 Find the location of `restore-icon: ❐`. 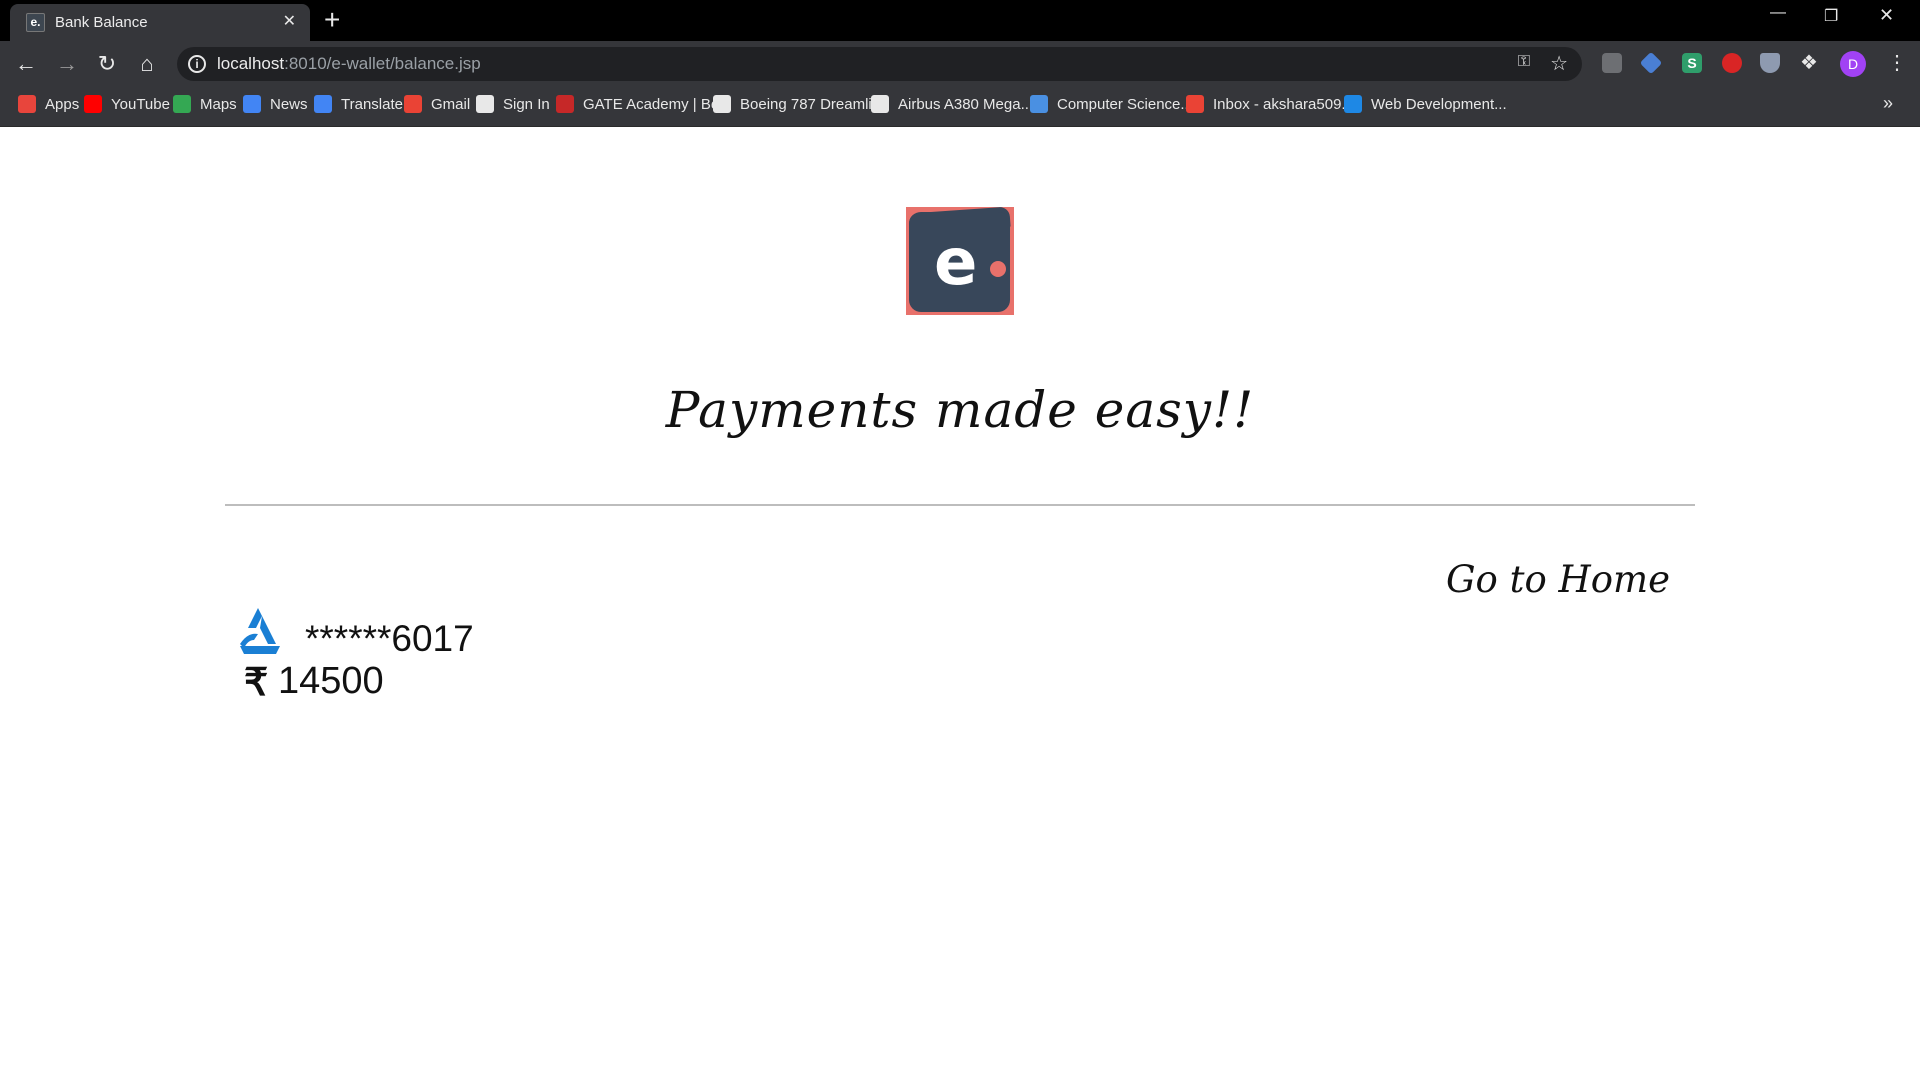

restore-icon: ❐ is located at coordinates (1831, 16).